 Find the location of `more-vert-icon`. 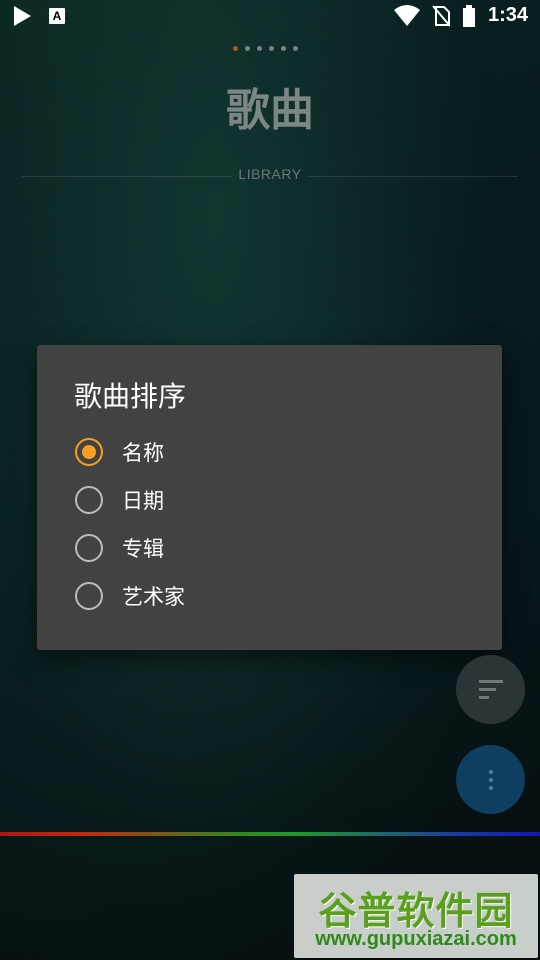

more-vert-icon is located at coordinates (490, 779).